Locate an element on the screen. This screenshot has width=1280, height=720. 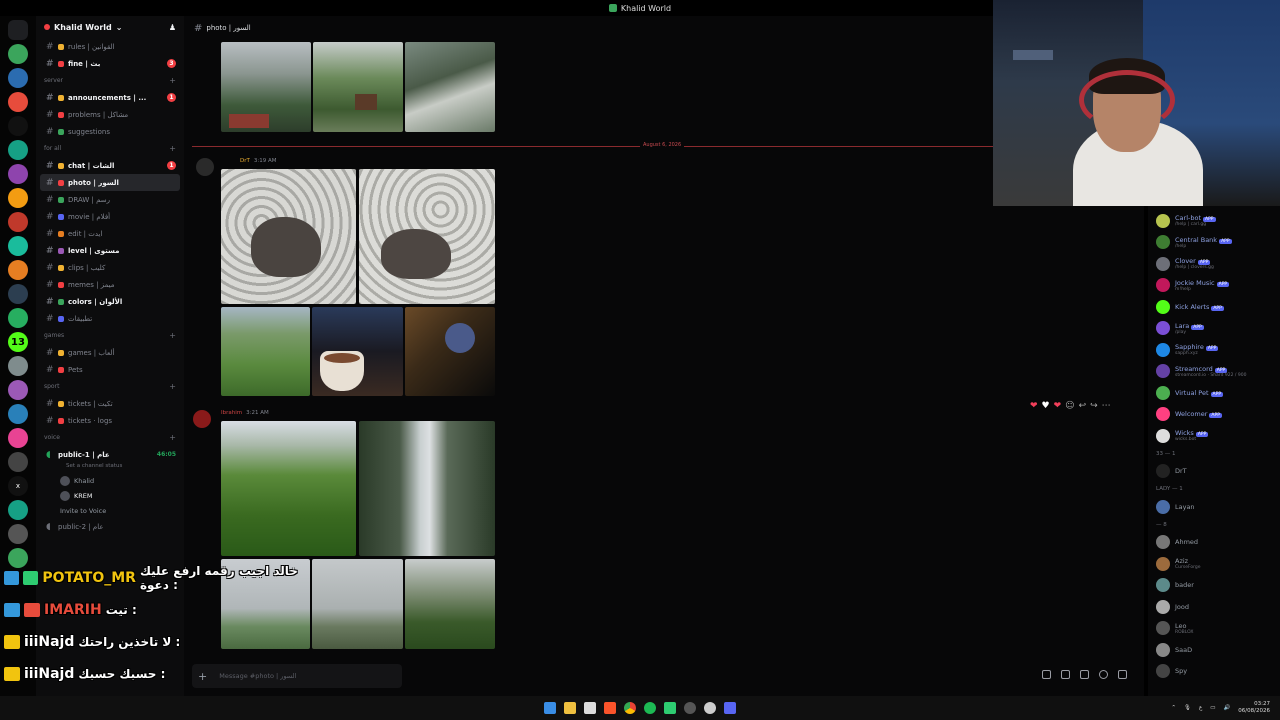
channel-item: # movie | أفلام is located at coordinates (110, 216).